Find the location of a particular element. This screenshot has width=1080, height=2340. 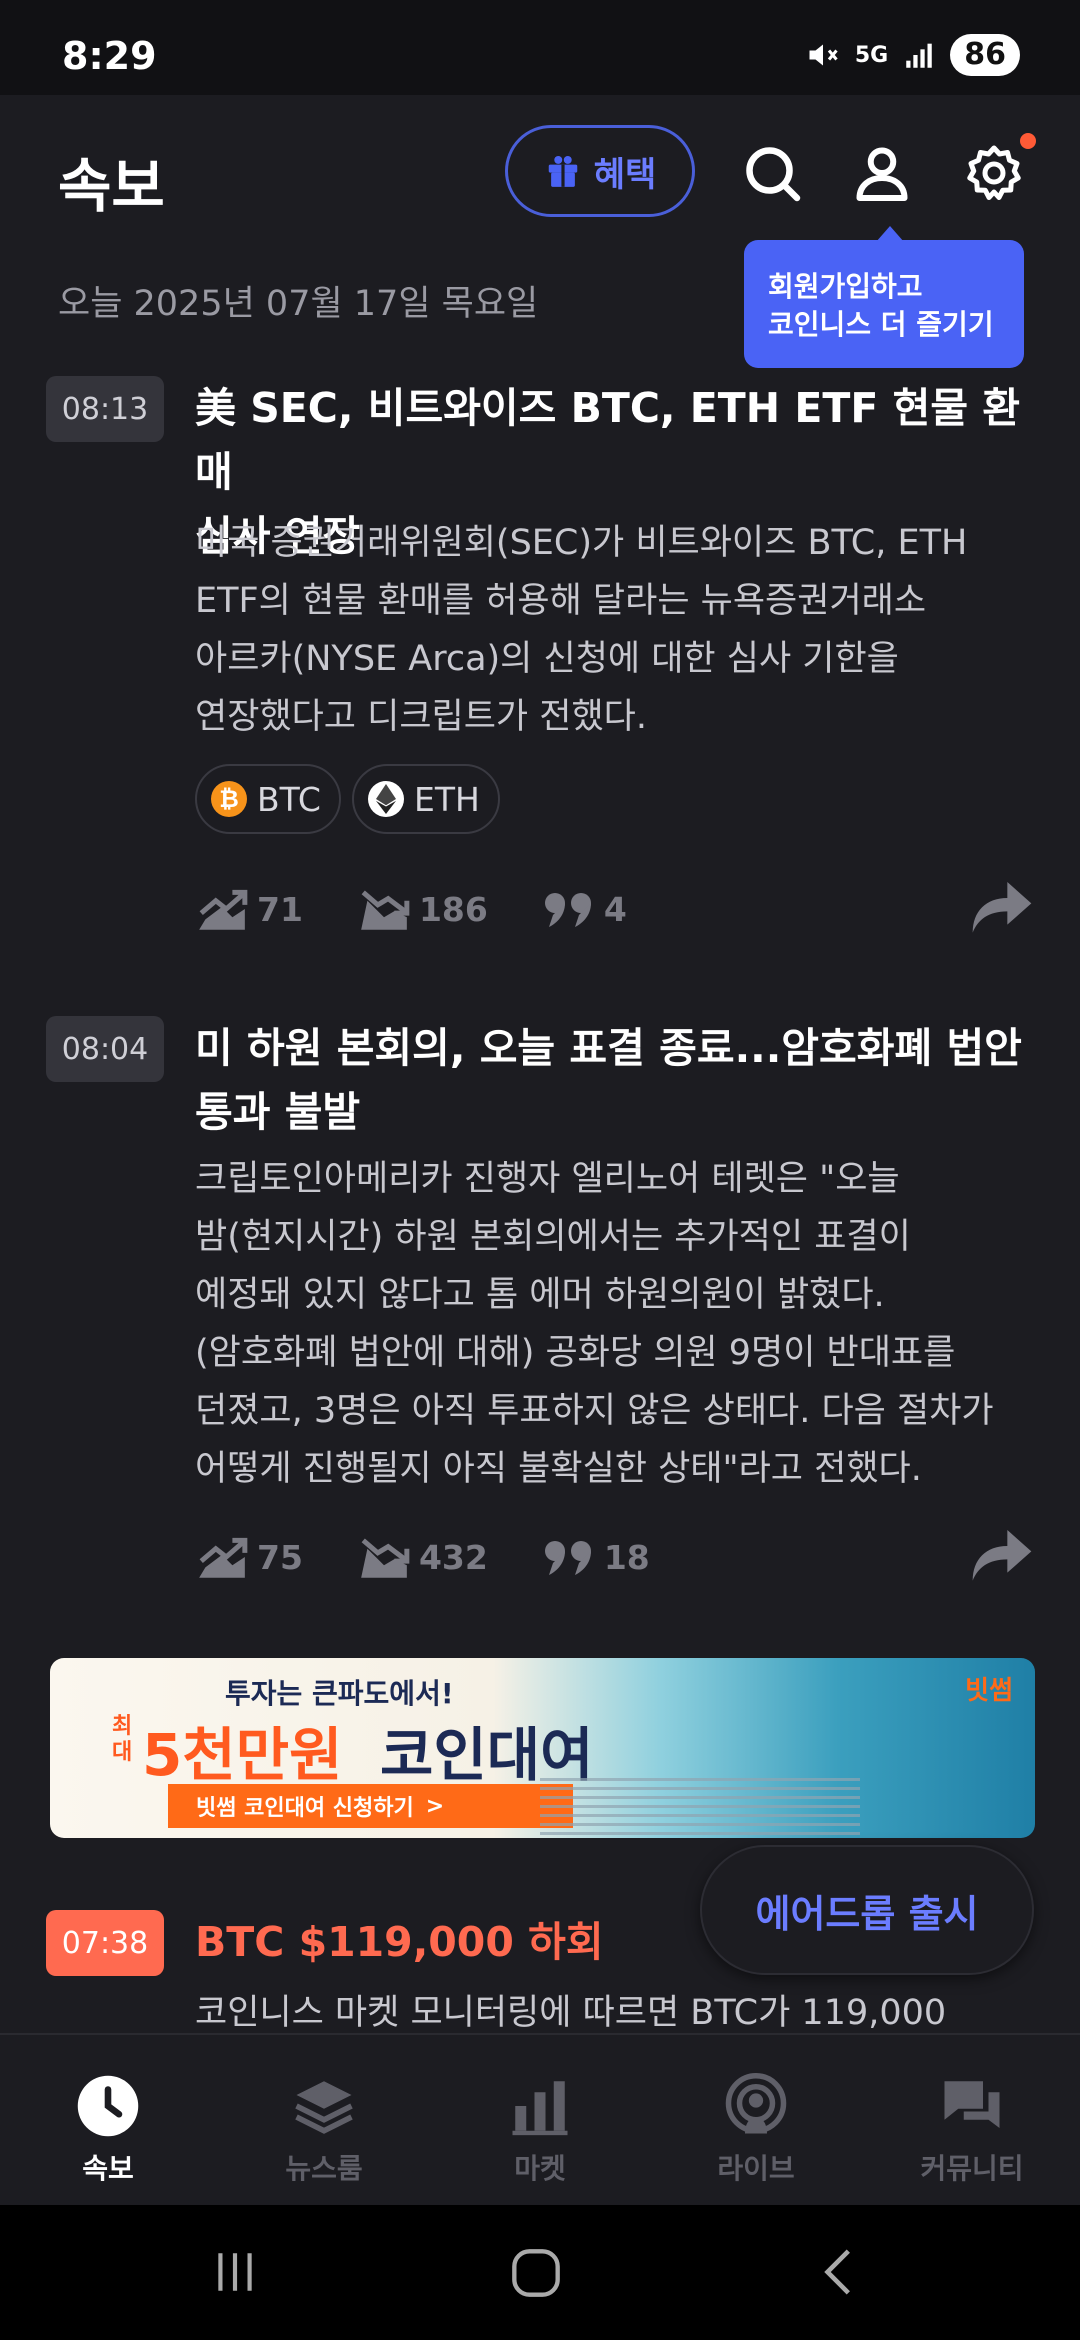

notification-dot is located at coordinates (1028, 141).